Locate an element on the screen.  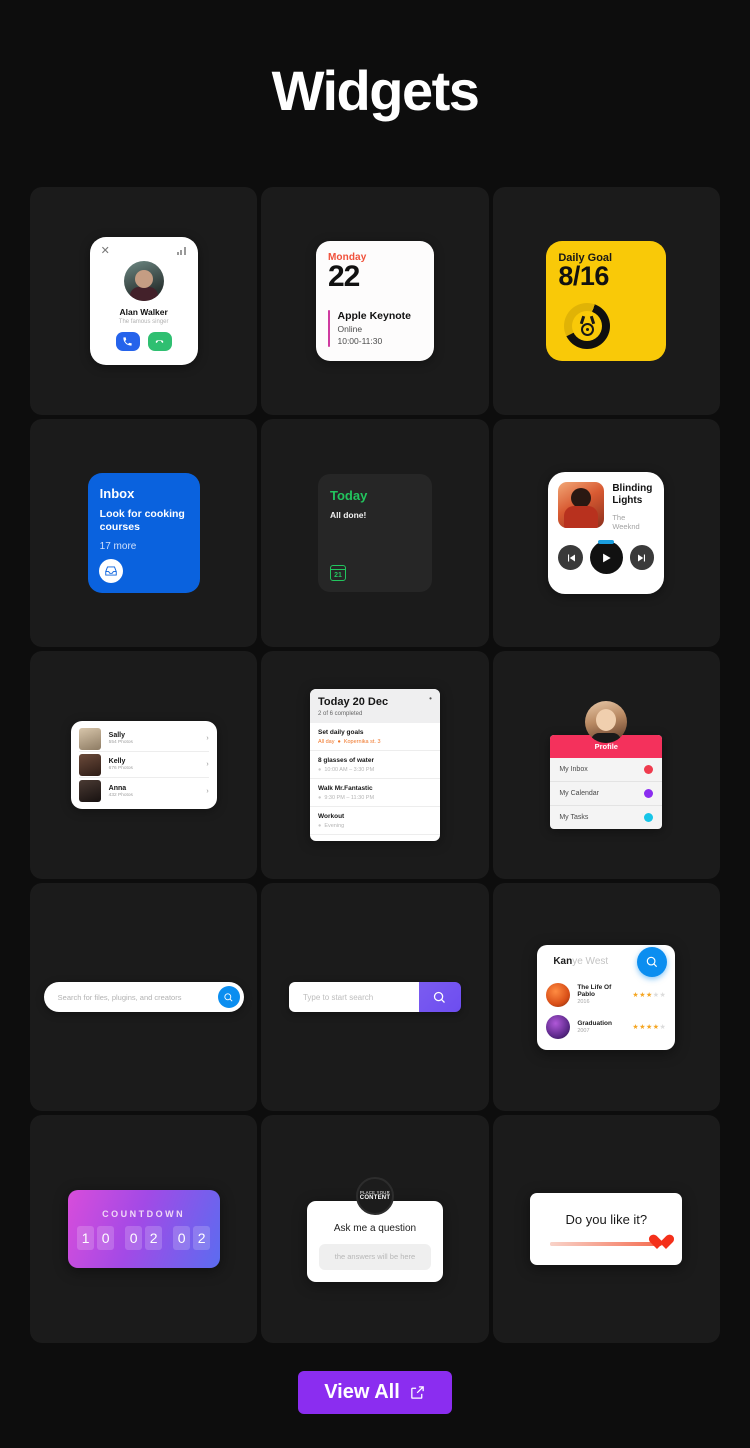
play-button is located at coordinates (606, 557).